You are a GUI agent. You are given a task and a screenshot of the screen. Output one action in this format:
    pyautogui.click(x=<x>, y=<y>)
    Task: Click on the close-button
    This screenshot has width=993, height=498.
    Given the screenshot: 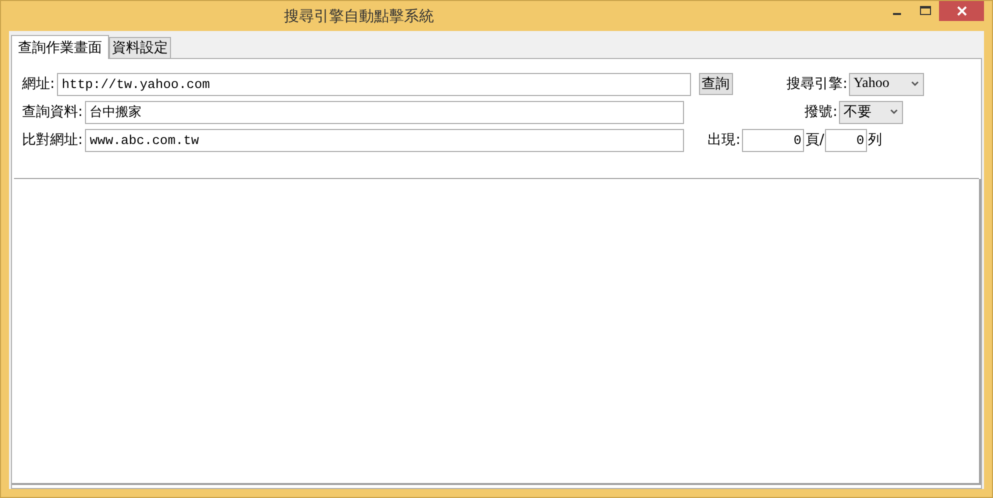 What is the action you would take?
    pyautogui.click(x=961, y=11)
    